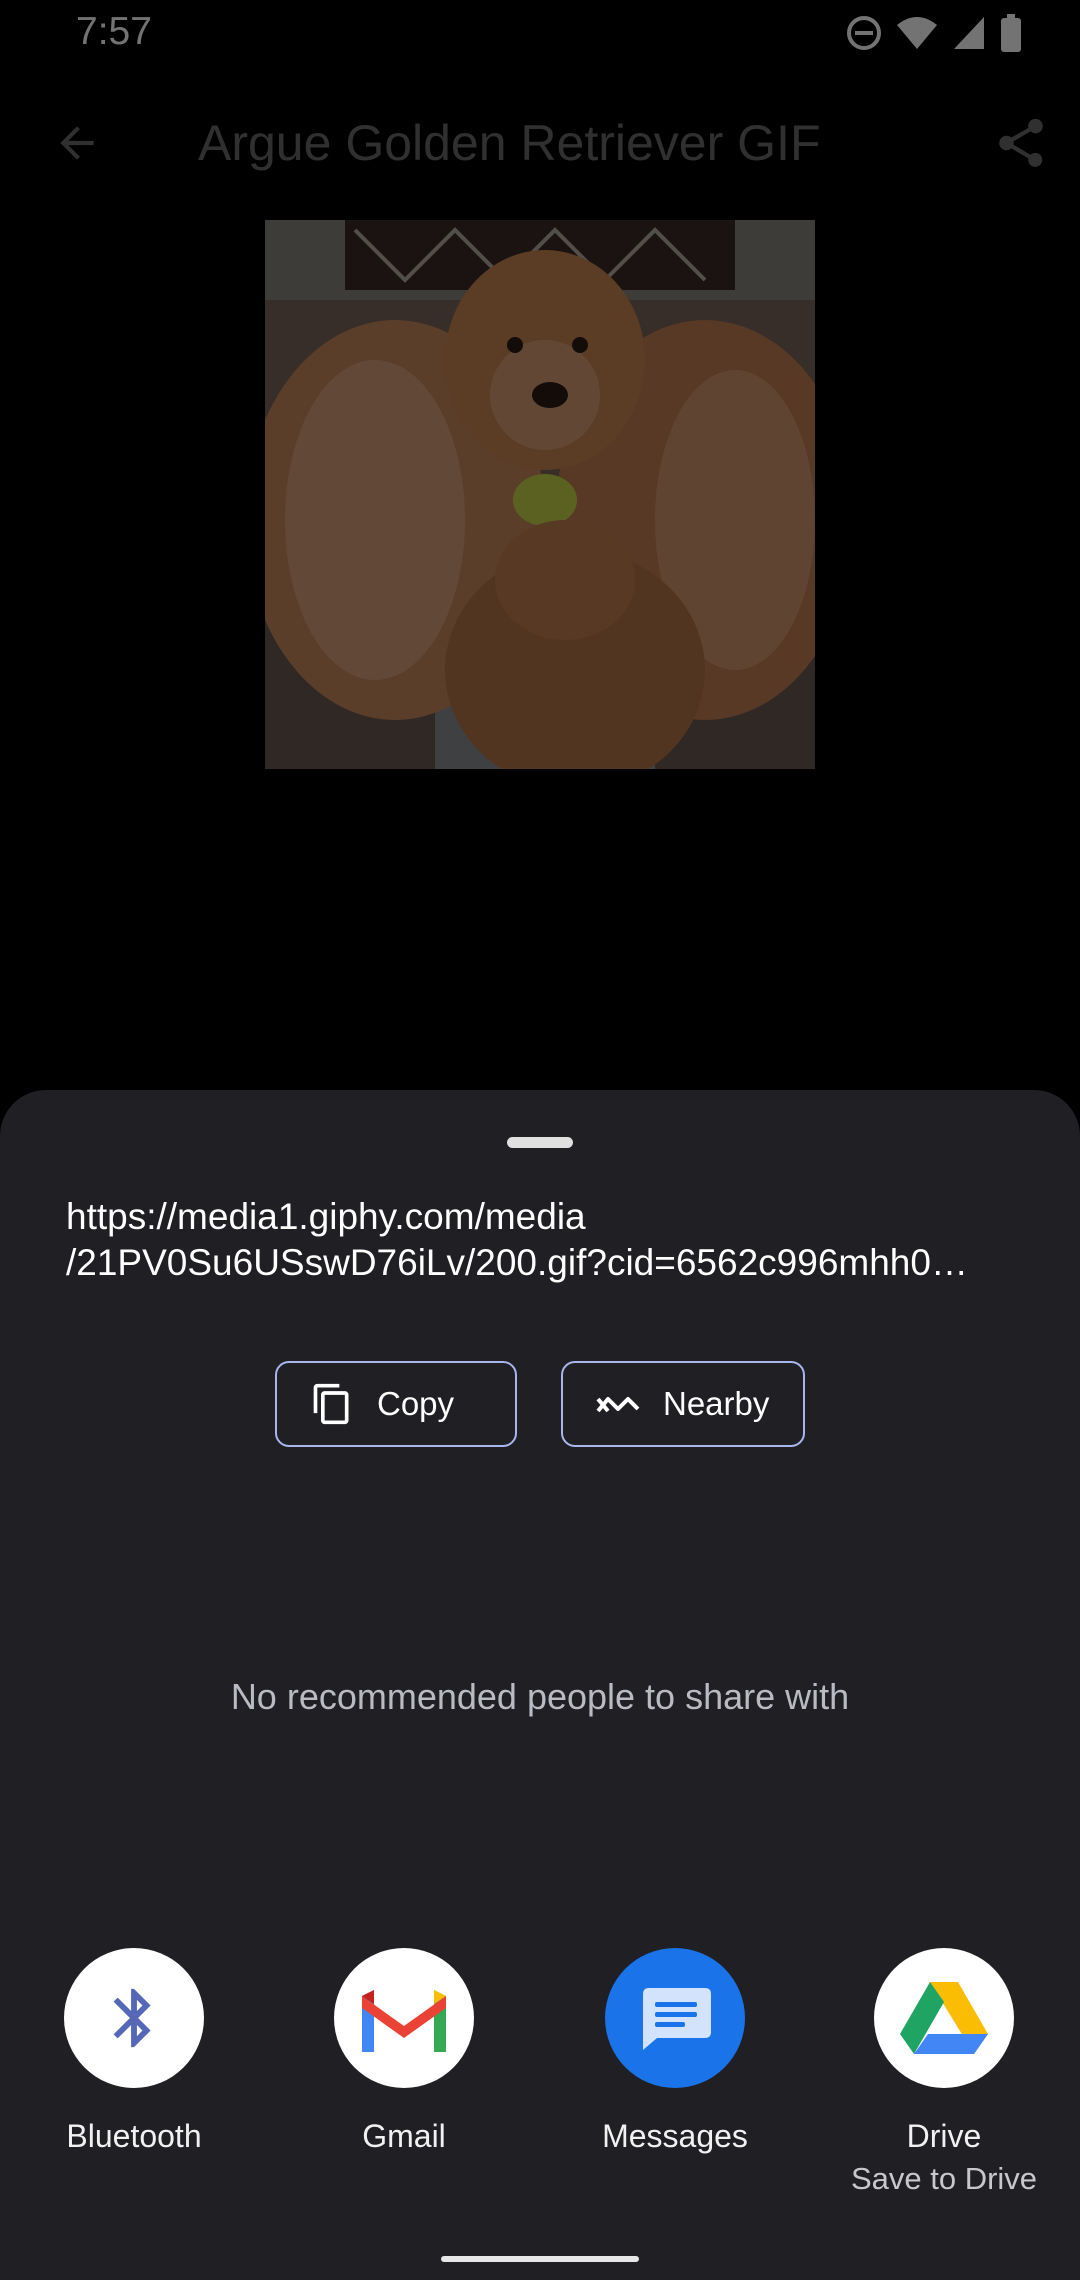 The width and height of the screenshot is (1080, 2280). Describe the element at coordinates (864, 35) in the screenshot. I see `do-not-disturb-icon` at that location.